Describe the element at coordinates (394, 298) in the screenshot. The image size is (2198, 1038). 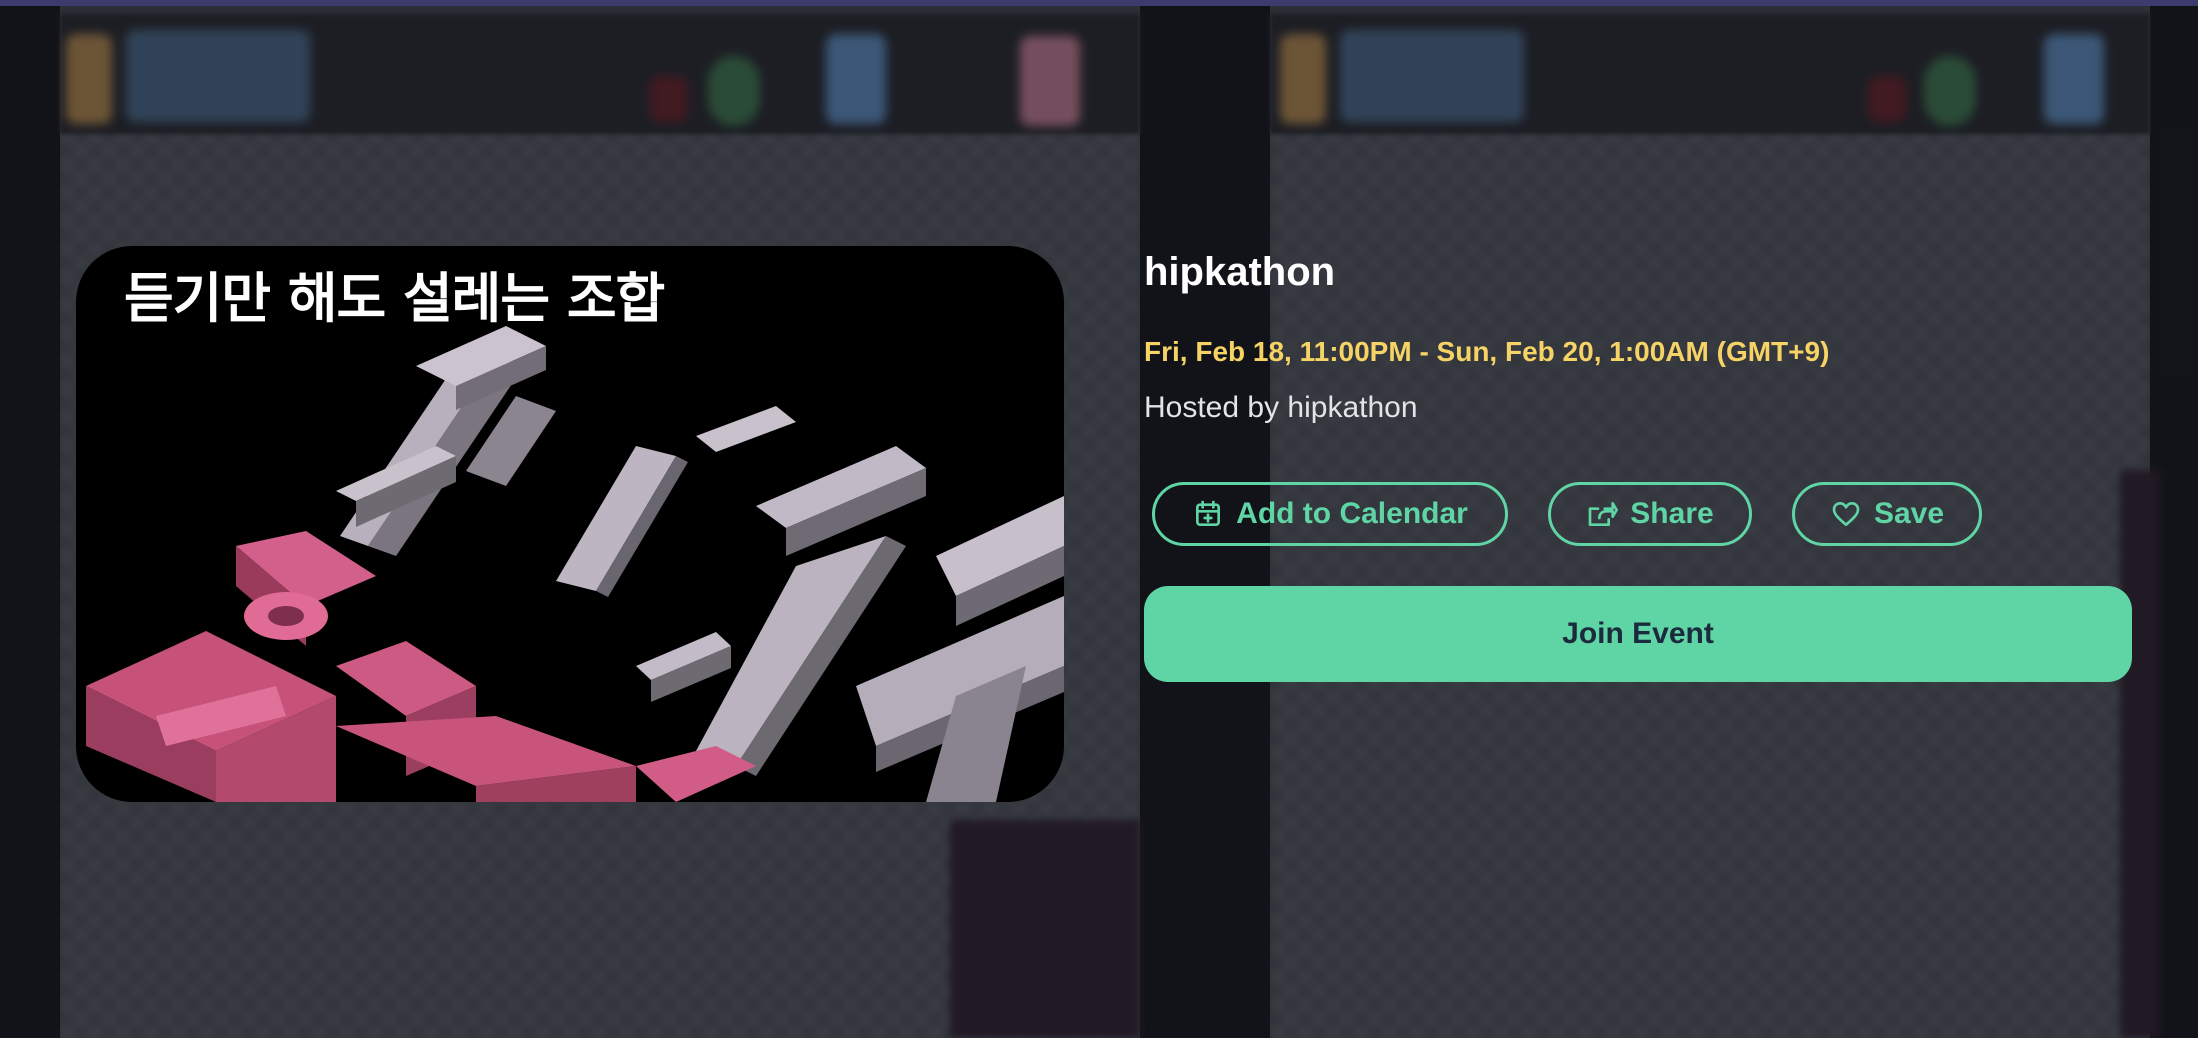
I see `poster-headline: 듣기만 해도 설레는 조합` at that location.